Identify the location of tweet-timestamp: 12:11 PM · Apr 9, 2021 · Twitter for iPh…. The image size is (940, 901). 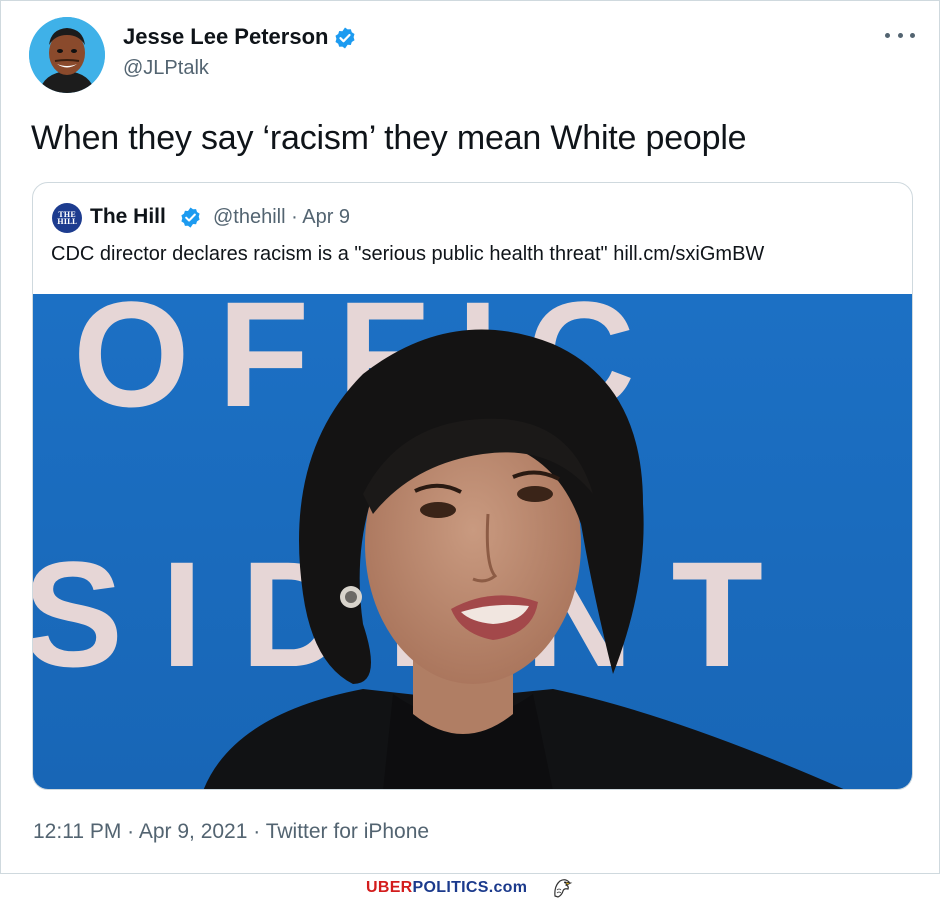
(231, 832).